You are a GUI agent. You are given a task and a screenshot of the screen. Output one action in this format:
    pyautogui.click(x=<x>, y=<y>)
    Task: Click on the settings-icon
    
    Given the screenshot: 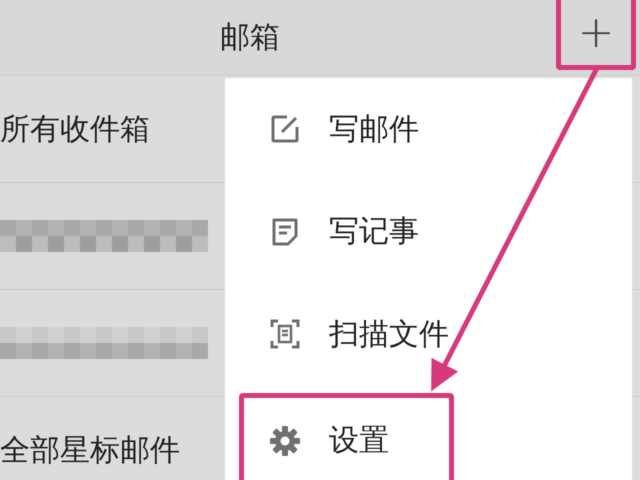 What is the action you would take?
    pyautogui.click(x=285, y=440)
    